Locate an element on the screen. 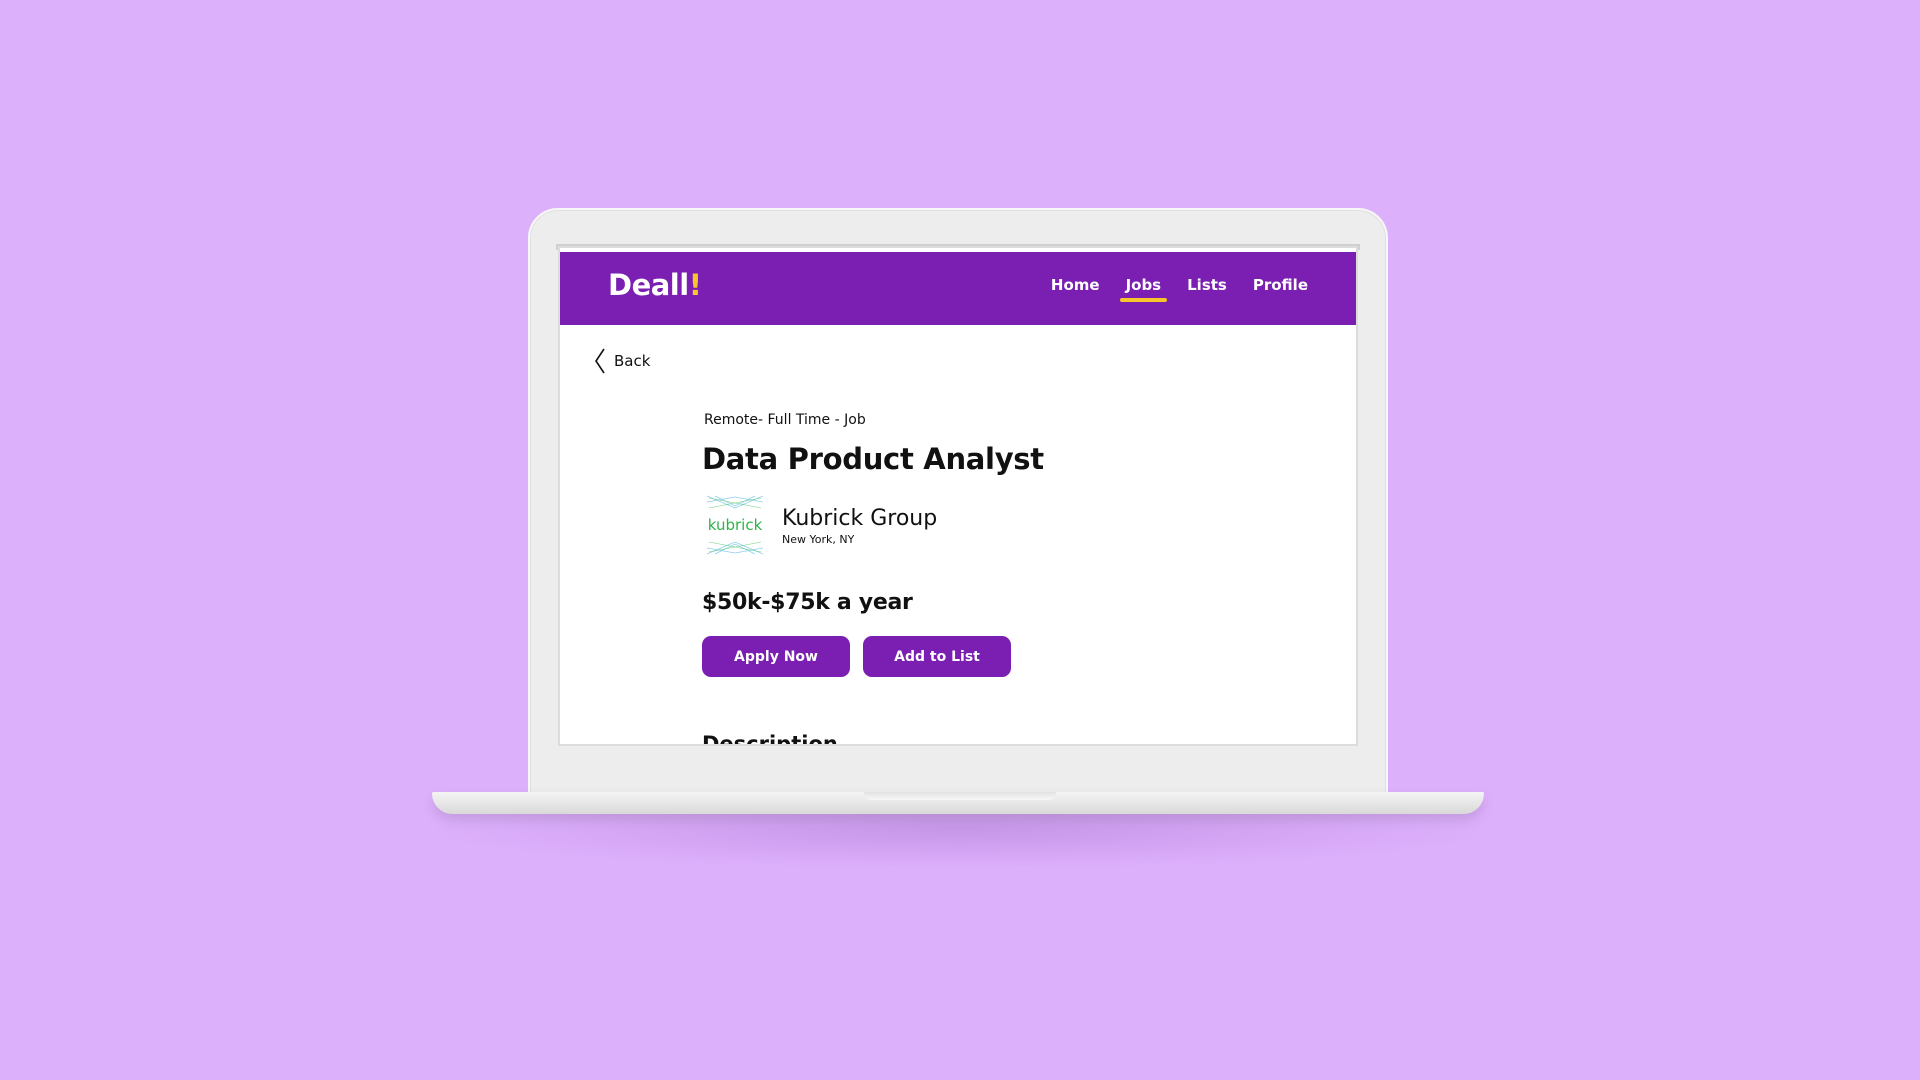 This screenshot has width=1920, height=1080. company-logo-graphic: kubrick is located at coordinates (735, 525).